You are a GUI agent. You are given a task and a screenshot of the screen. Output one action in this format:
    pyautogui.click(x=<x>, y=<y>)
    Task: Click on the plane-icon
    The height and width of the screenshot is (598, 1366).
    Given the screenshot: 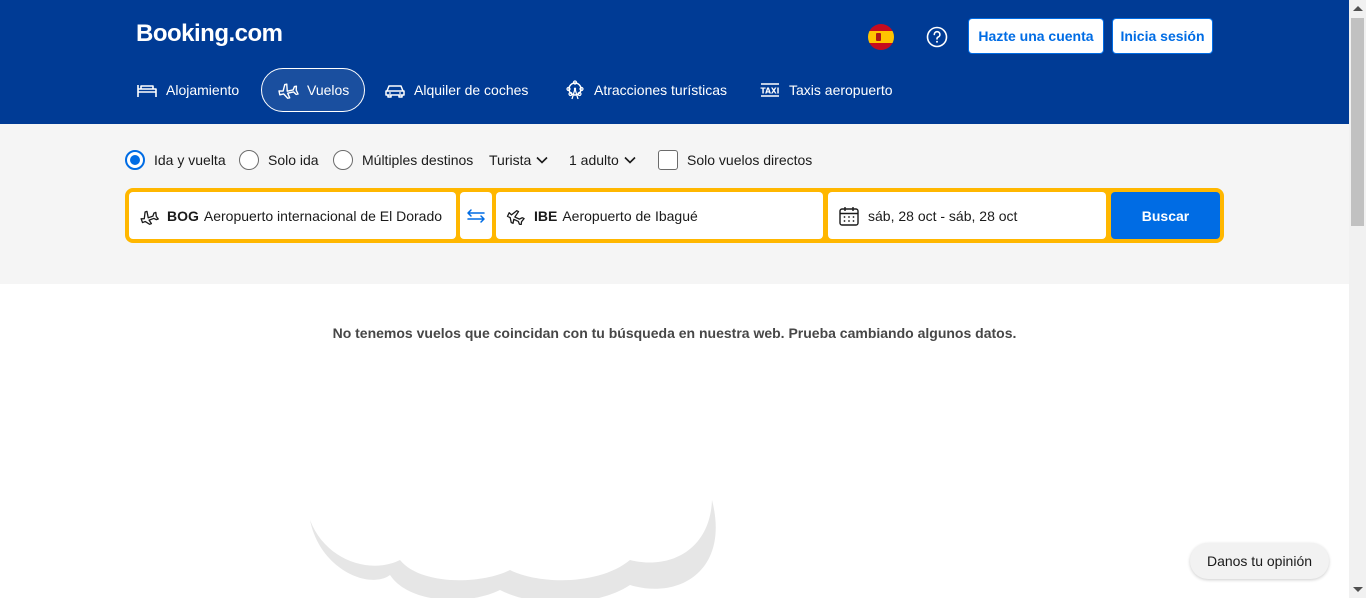 What is the action you would take?
    pyautogui.click(x=288, y=91)
    